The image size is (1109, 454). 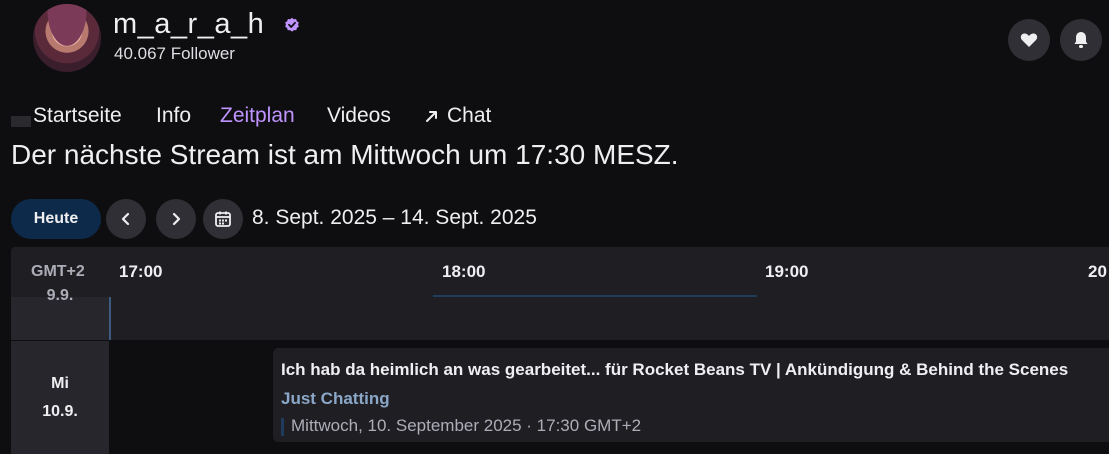 What do you see at coordinates (77, 116) in the screenshot?
I see `tab-startseite: Startseite` at bounding box center [77, 116].